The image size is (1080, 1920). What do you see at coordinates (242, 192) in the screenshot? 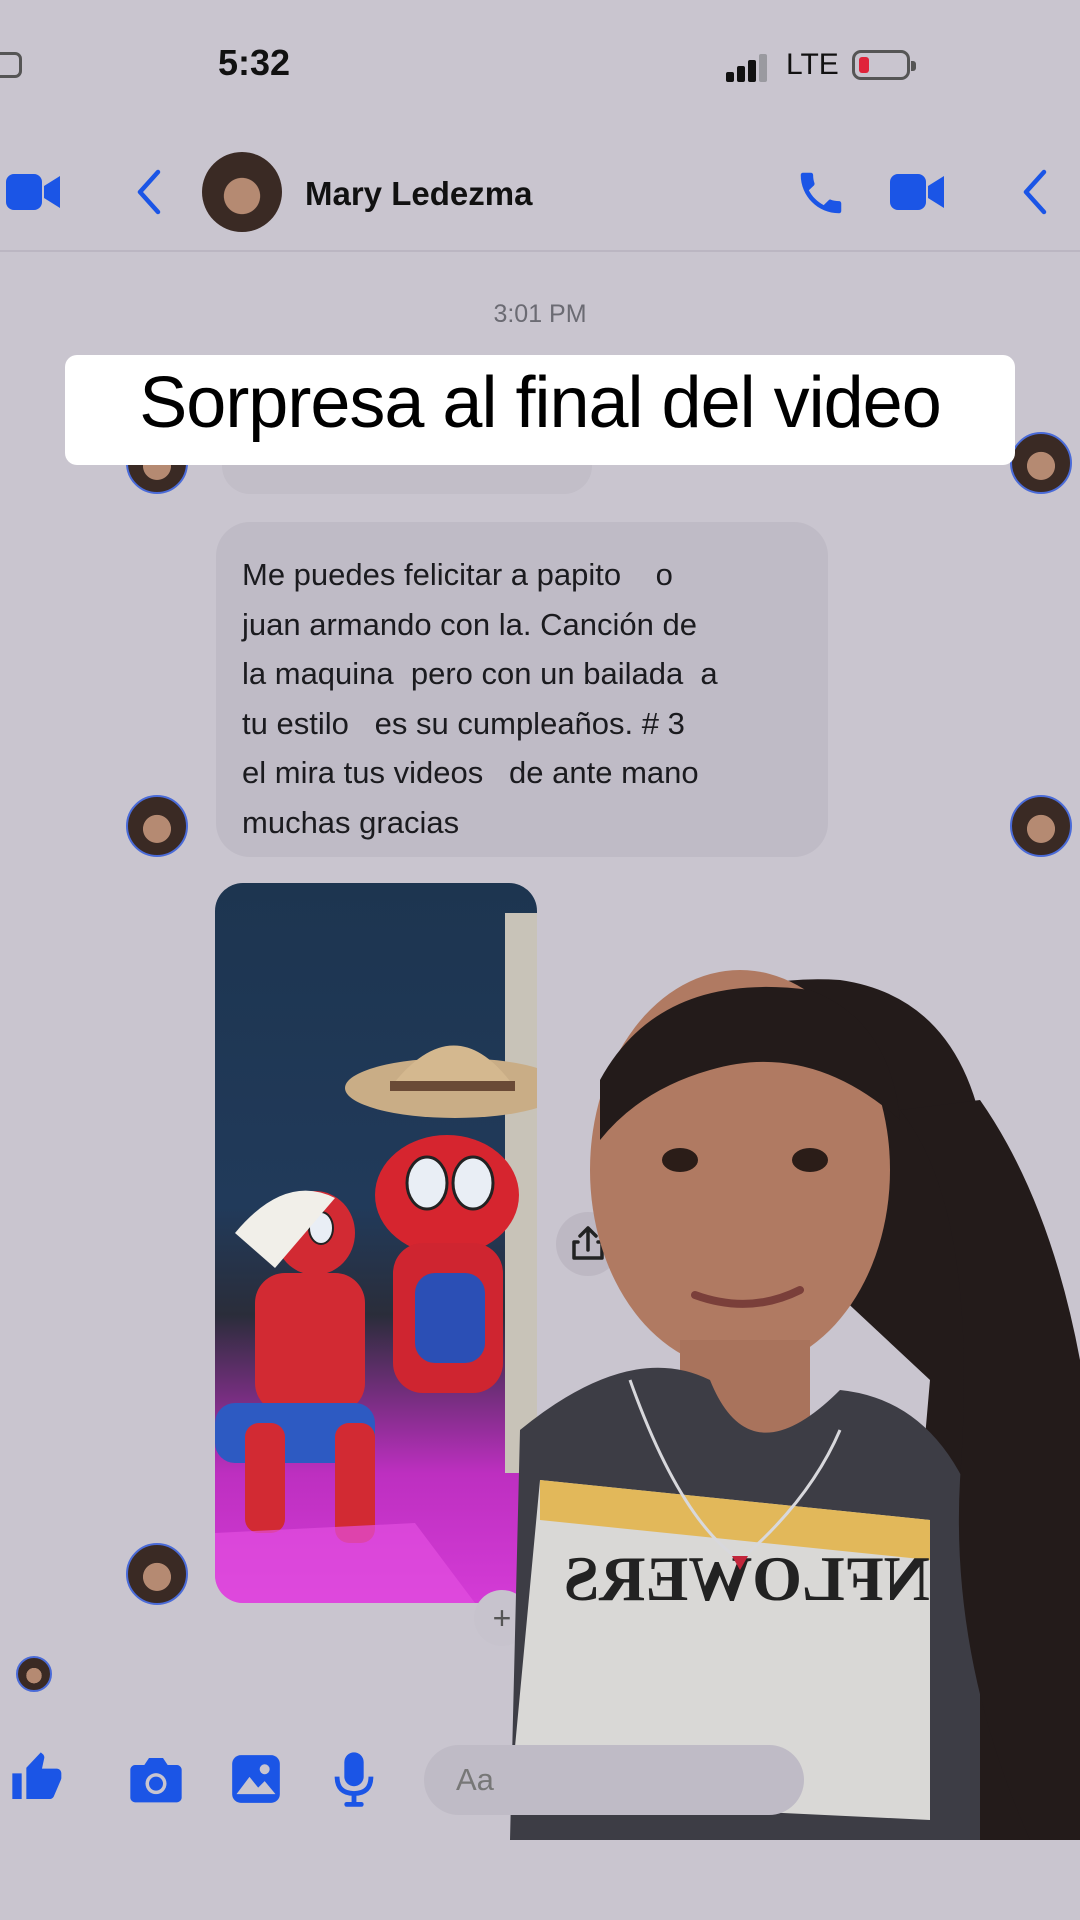
I see `contact-avatar` at bounding box center [242, 192].